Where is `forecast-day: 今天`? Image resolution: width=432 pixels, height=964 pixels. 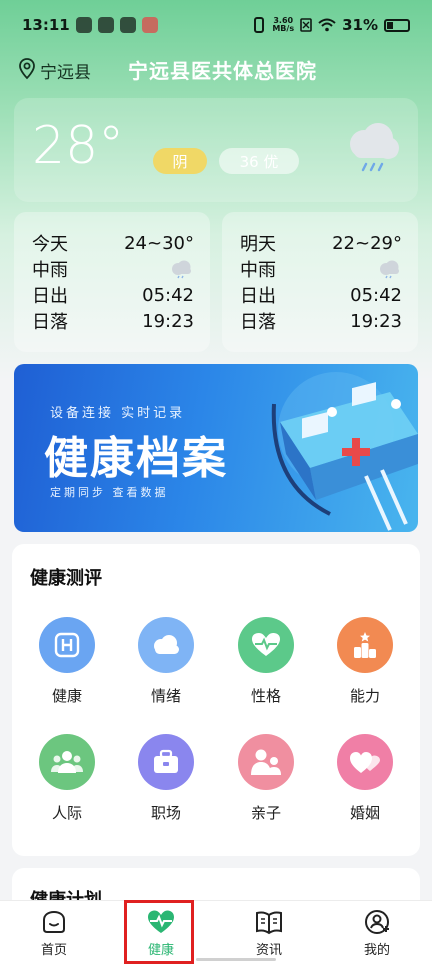 forecast-day: 今天 is located at coordinates (50, 244).